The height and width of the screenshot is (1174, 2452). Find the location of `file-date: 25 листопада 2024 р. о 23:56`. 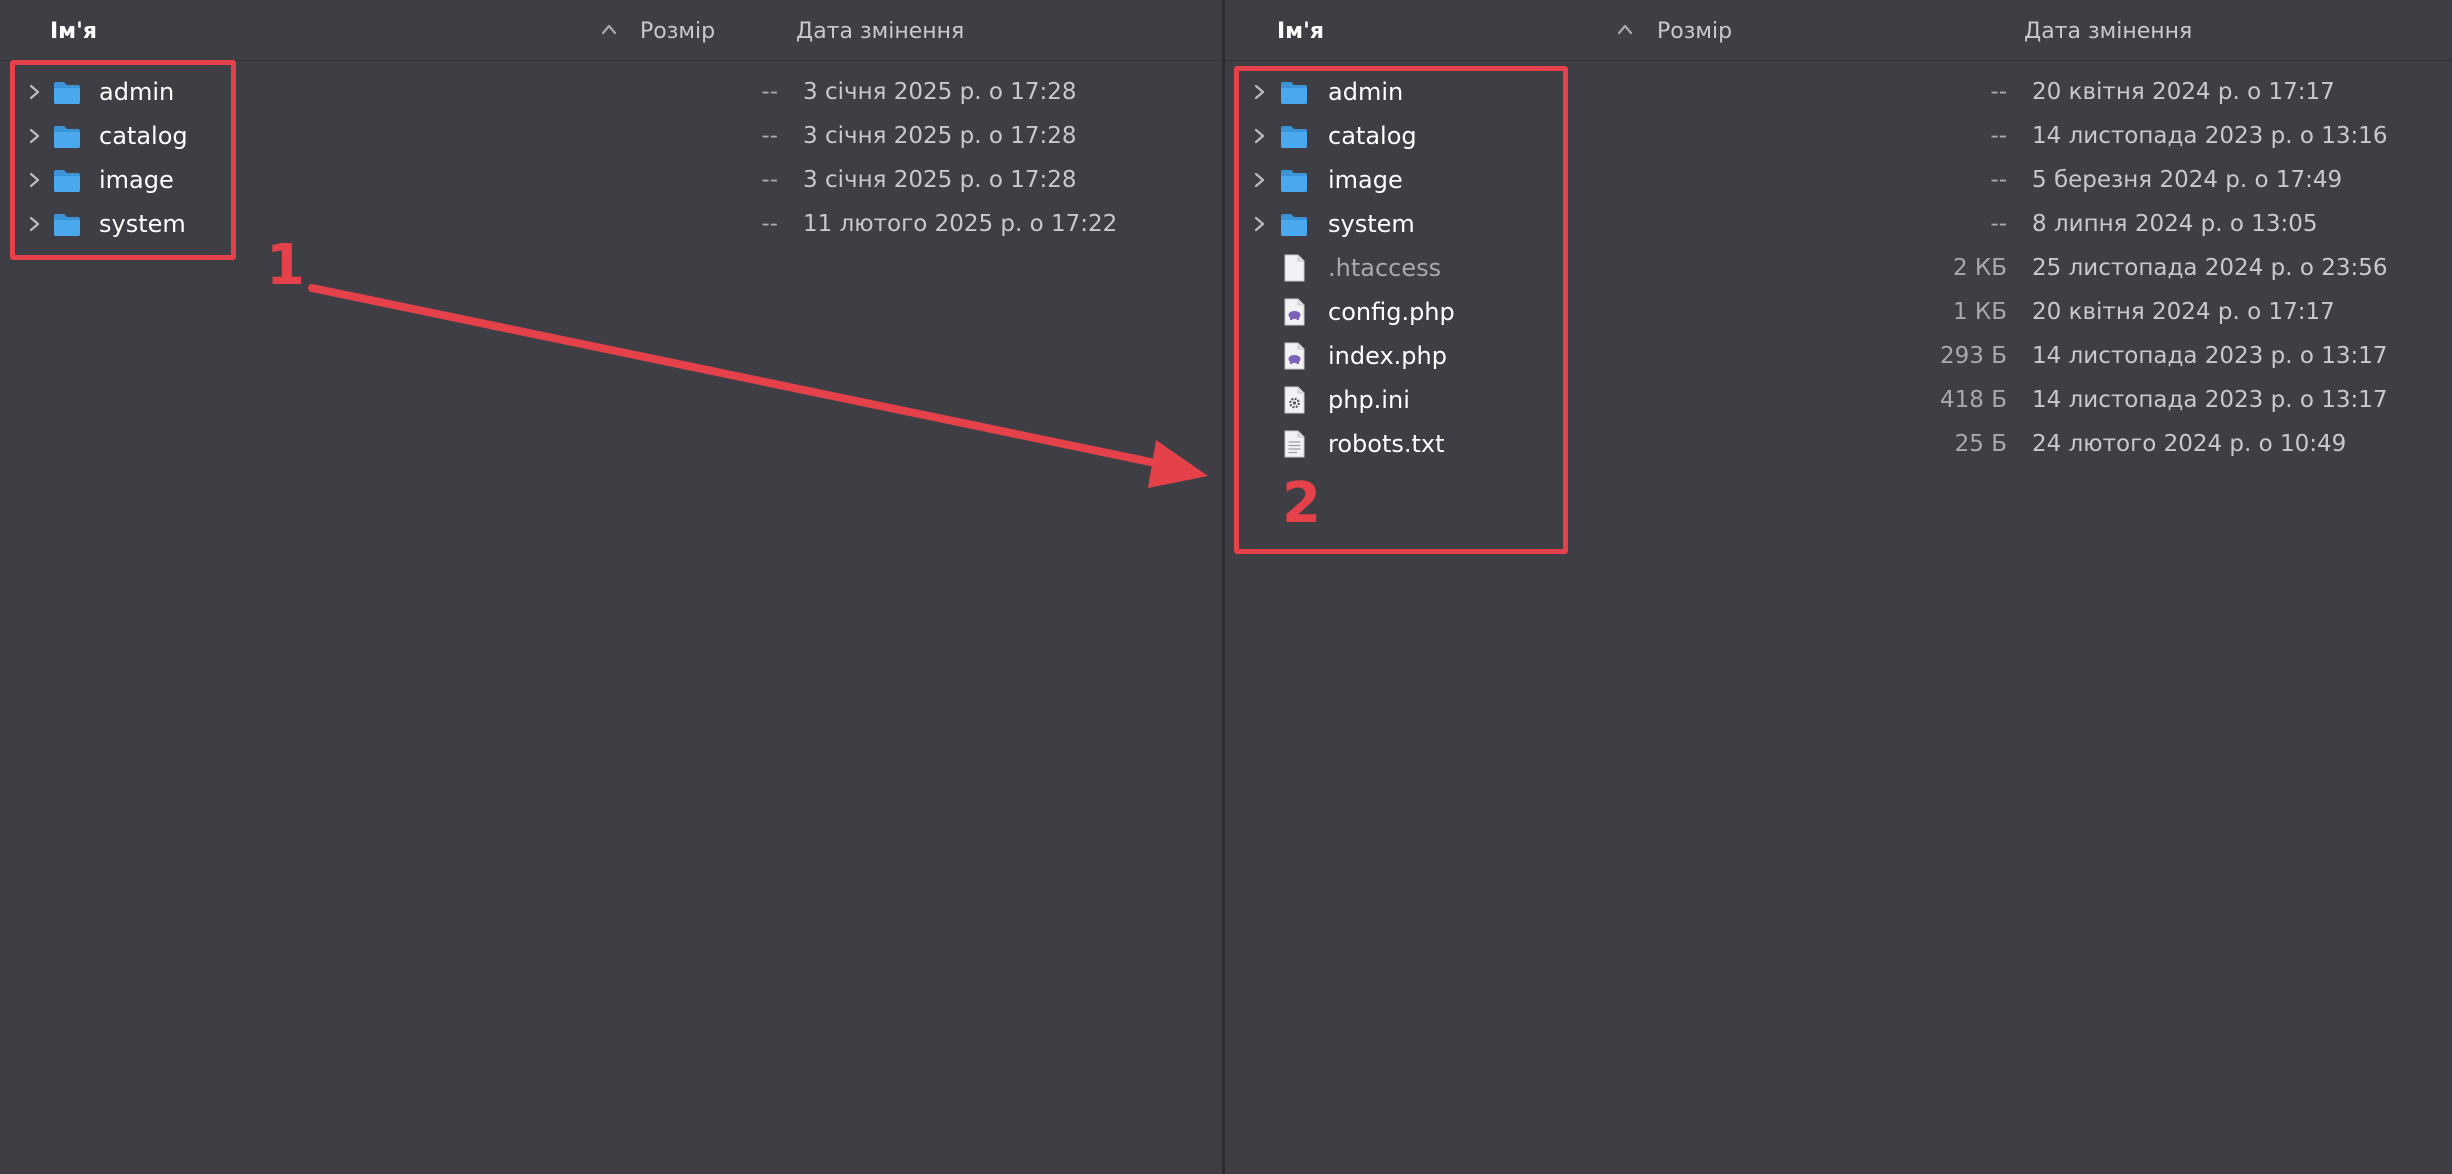

file-date: 25 листопада 2024 р. о 23:56 is located at coordinates (2210, 268).